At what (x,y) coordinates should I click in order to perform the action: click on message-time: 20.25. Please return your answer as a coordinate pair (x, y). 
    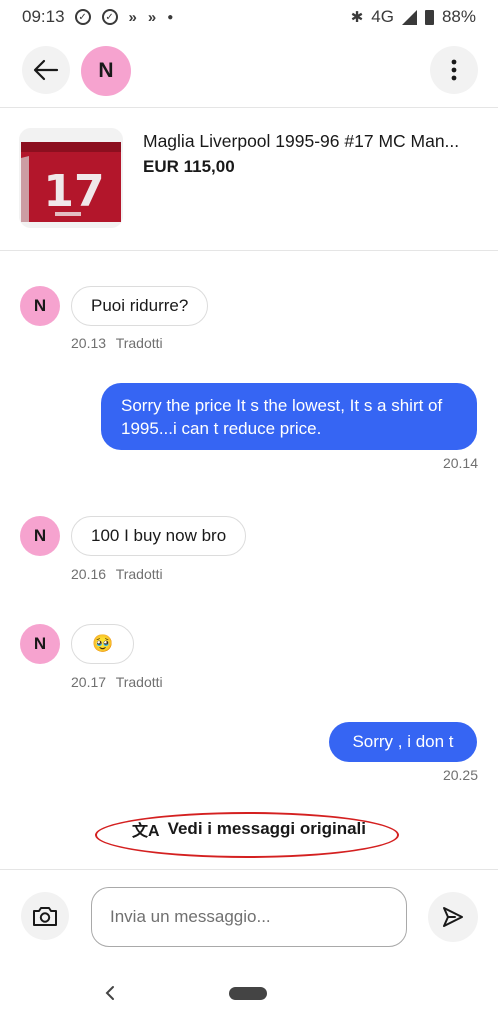
    Looking at the image, I should click on (460, 775).